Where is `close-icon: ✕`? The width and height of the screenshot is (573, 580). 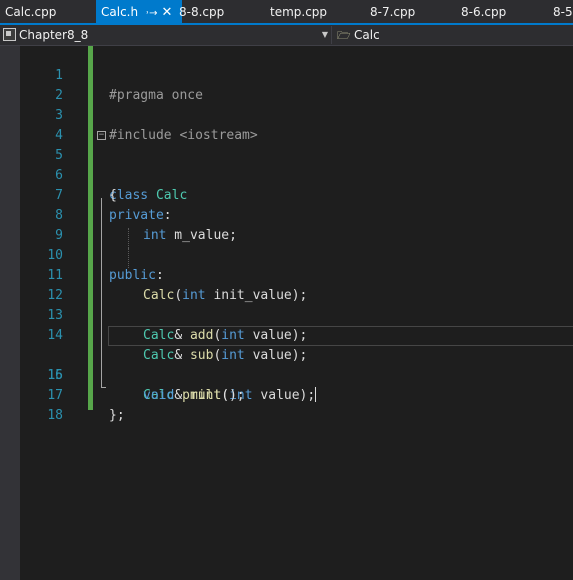 close-icon: ✕ is located at coordinates (167, 12).